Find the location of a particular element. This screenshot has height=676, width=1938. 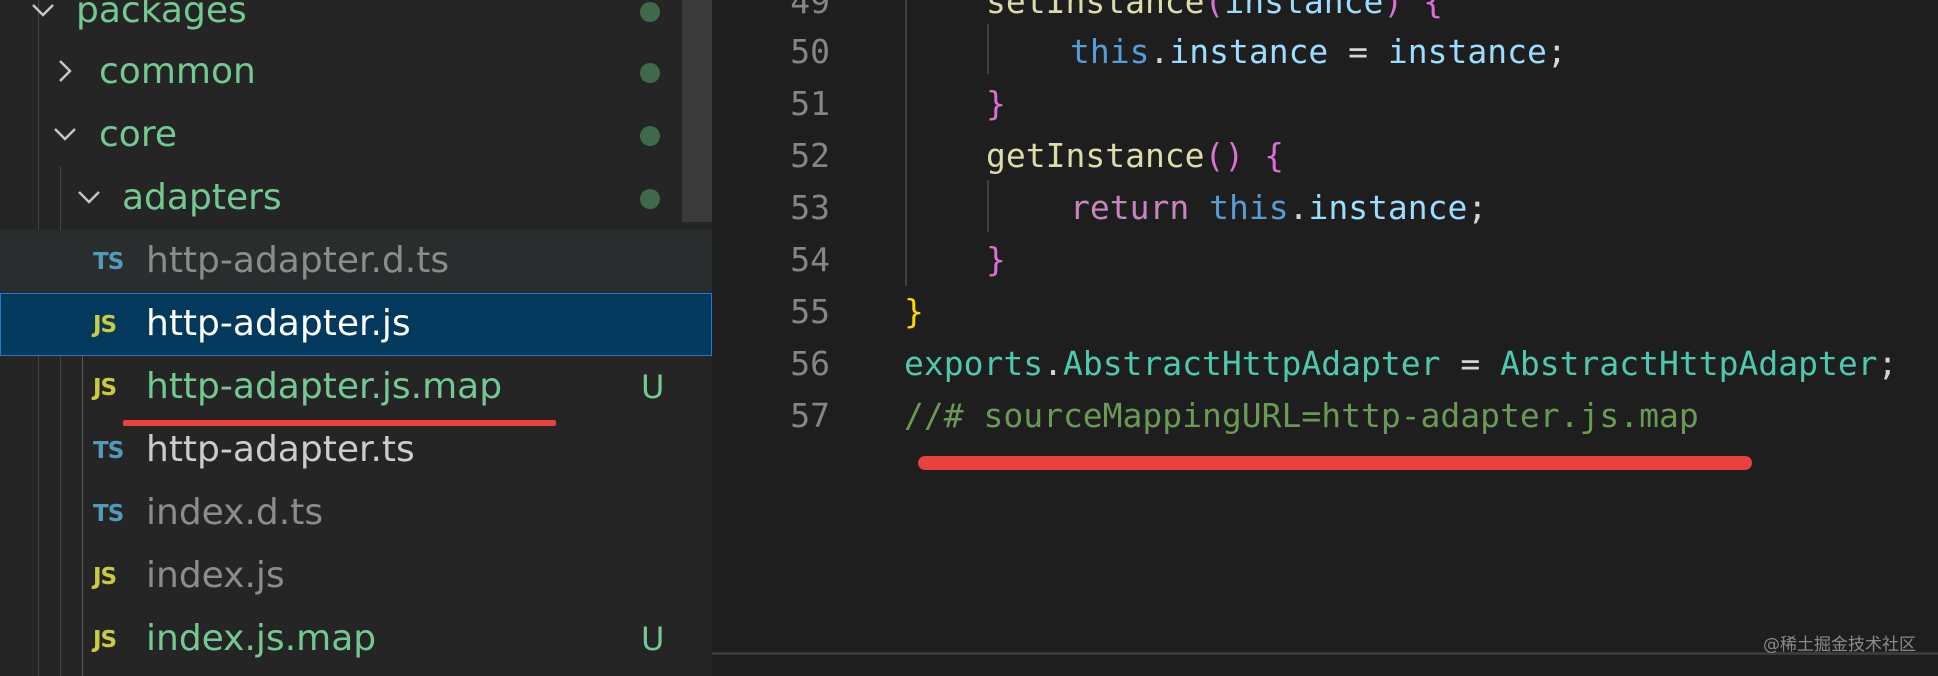

line-number: 49 is located at coordinates (810, 10).